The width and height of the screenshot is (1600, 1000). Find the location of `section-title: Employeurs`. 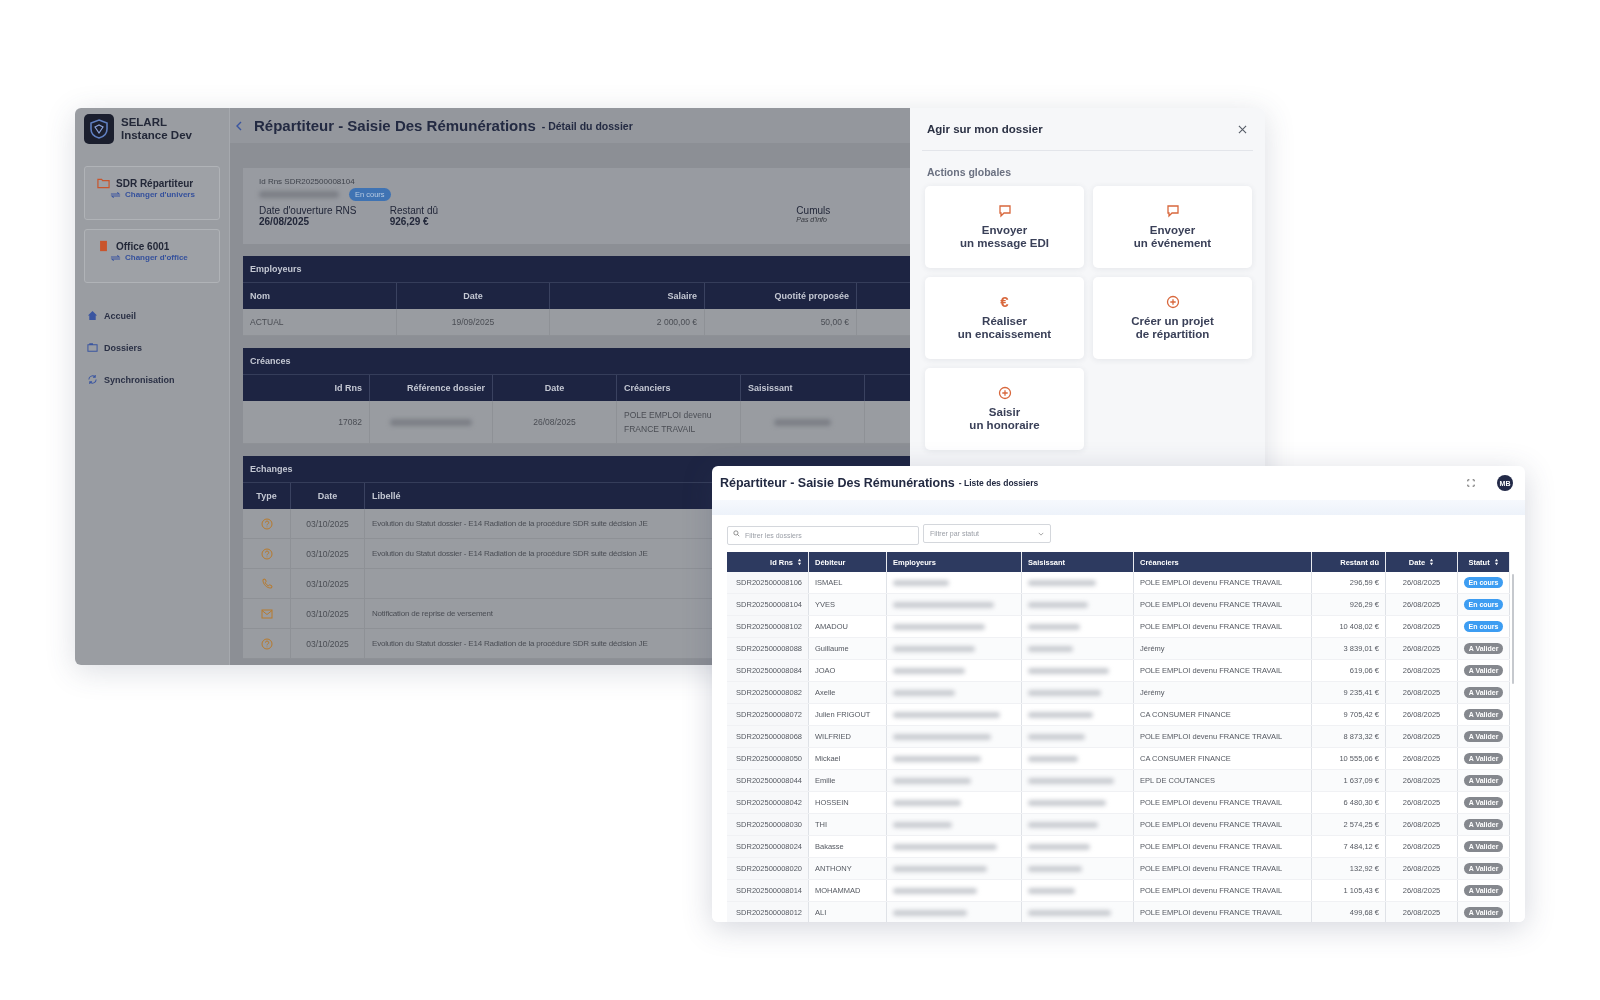

section-title: Employeurs is located at coordinates (276, 269).